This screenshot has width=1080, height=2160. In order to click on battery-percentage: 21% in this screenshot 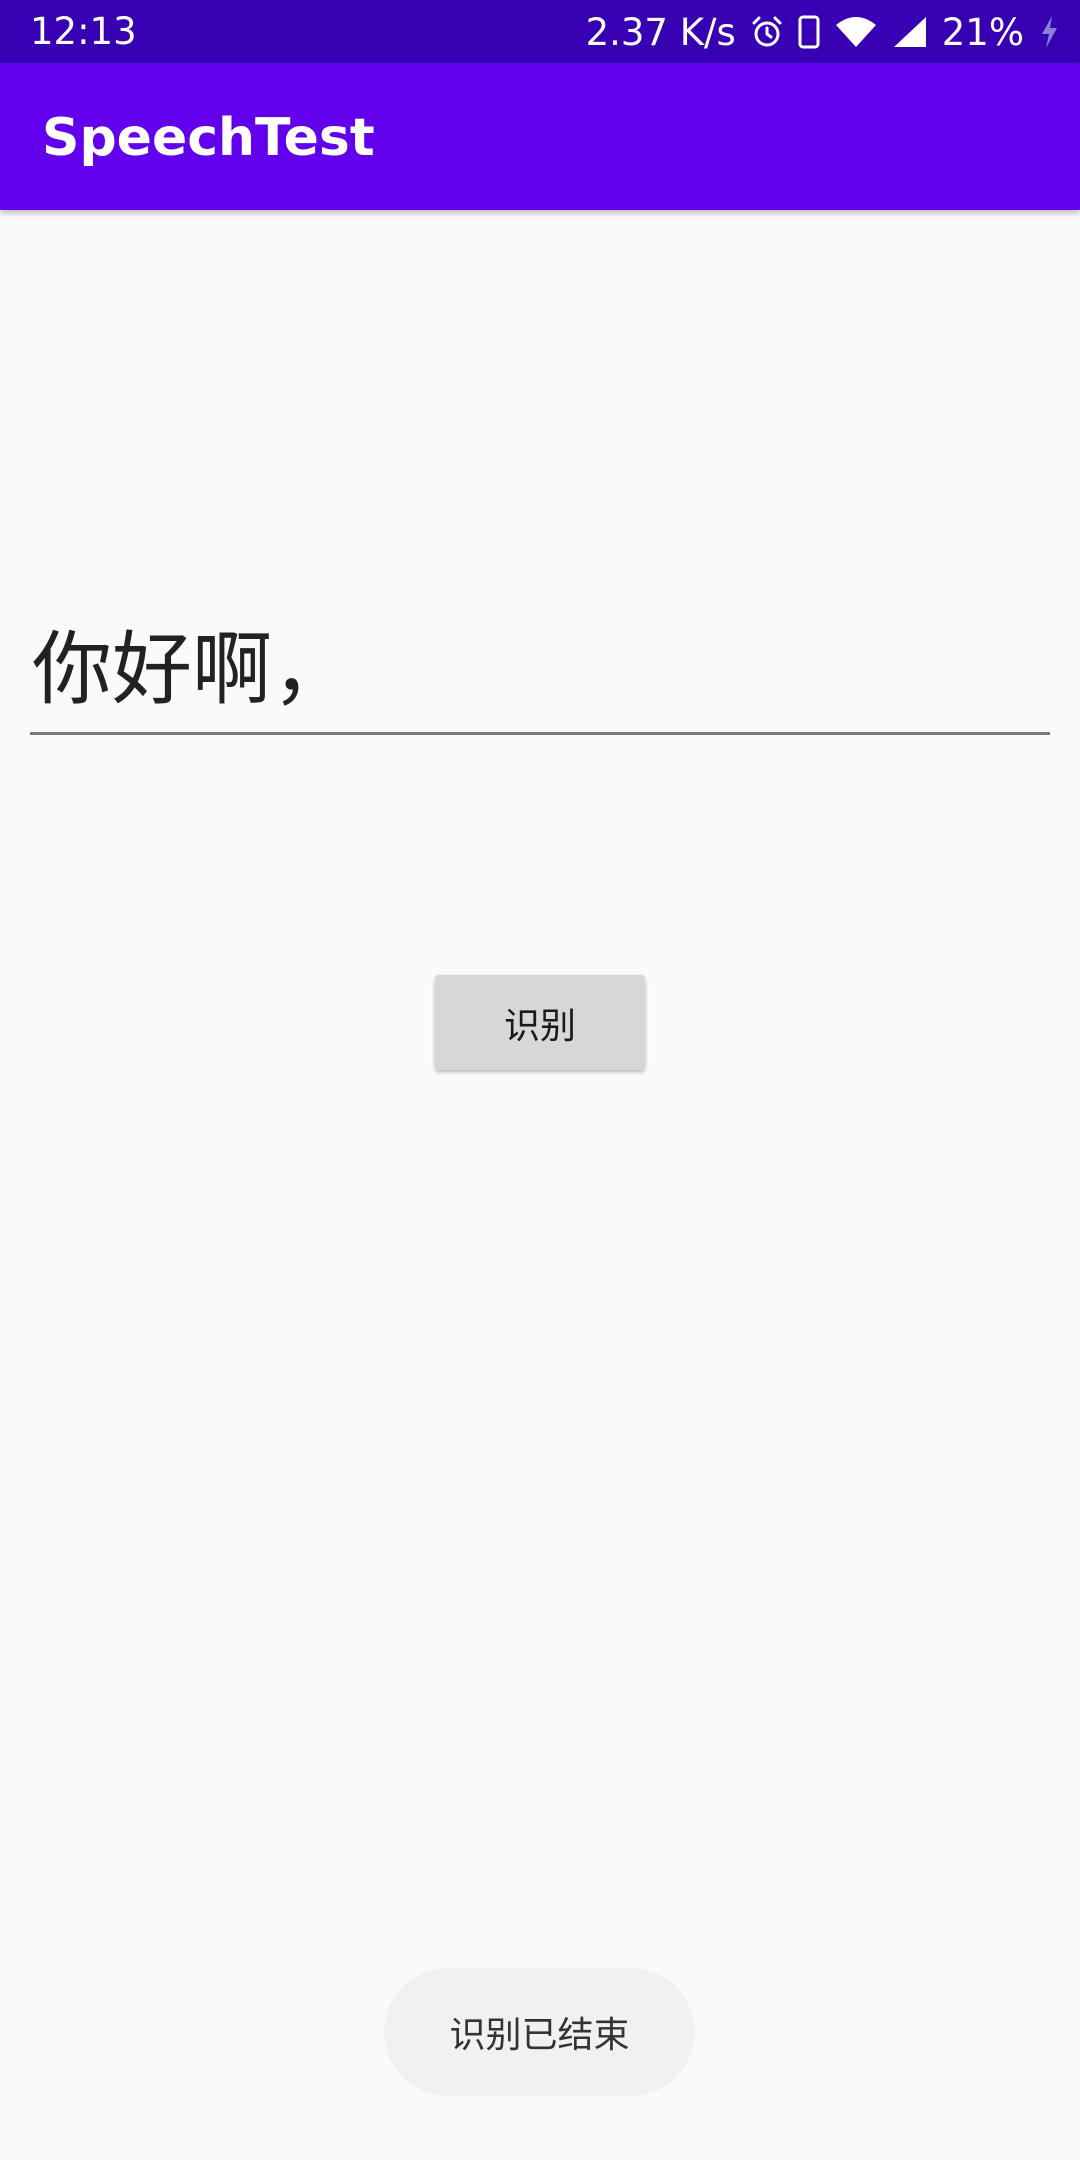, I will do `click(982, 32)`.